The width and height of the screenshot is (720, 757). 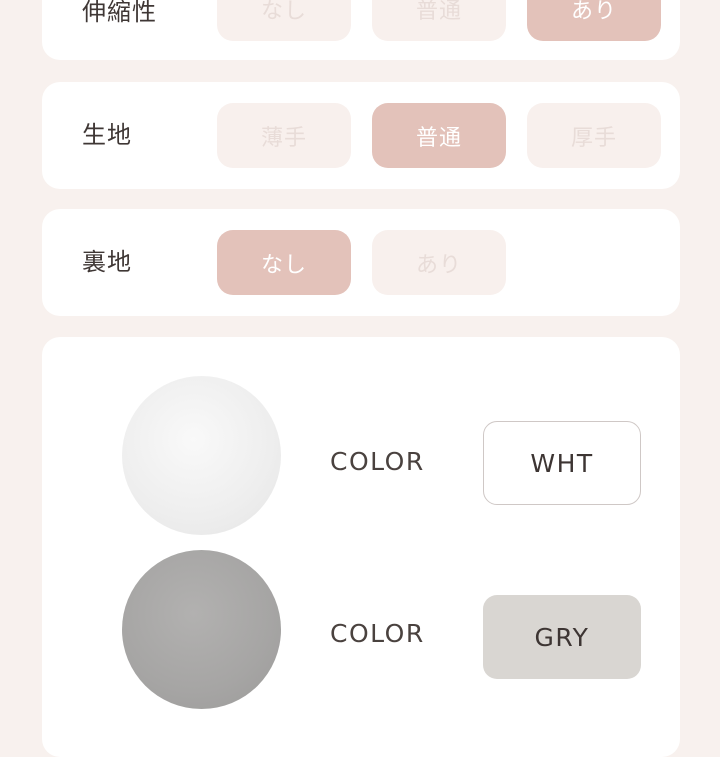 What do you see at coordinates (439, 135) in the screenshot?
I see `fabric-option-normal: 普通` at bounding box center [439, 135].